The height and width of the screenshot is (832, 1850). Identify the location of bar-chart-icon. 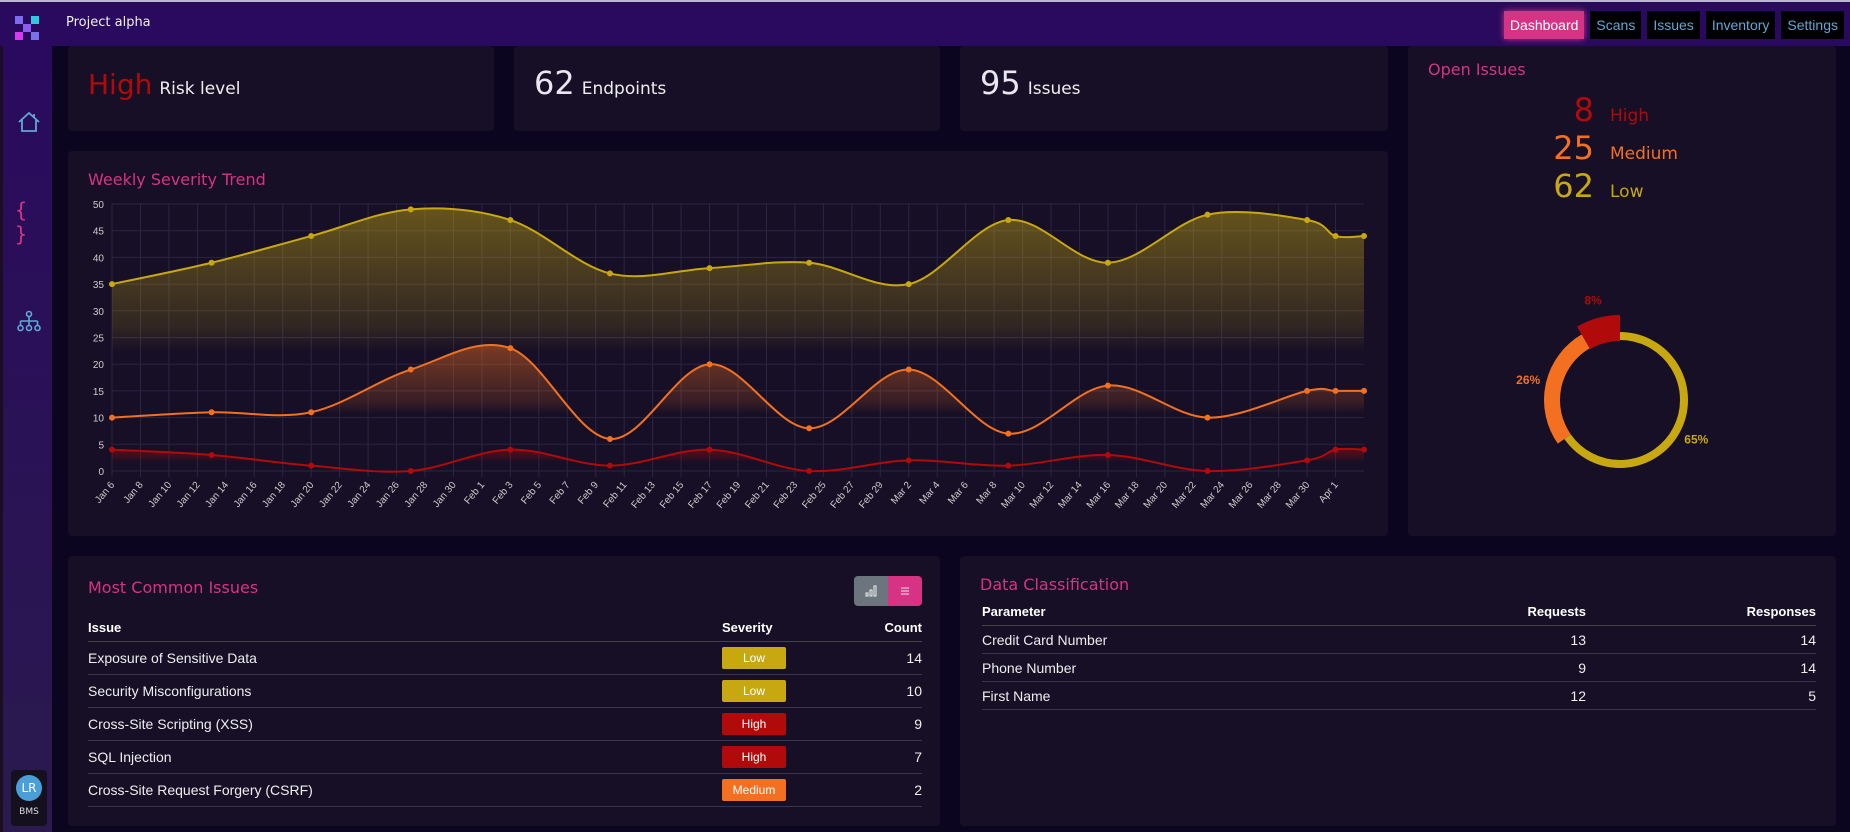
(871, 591).